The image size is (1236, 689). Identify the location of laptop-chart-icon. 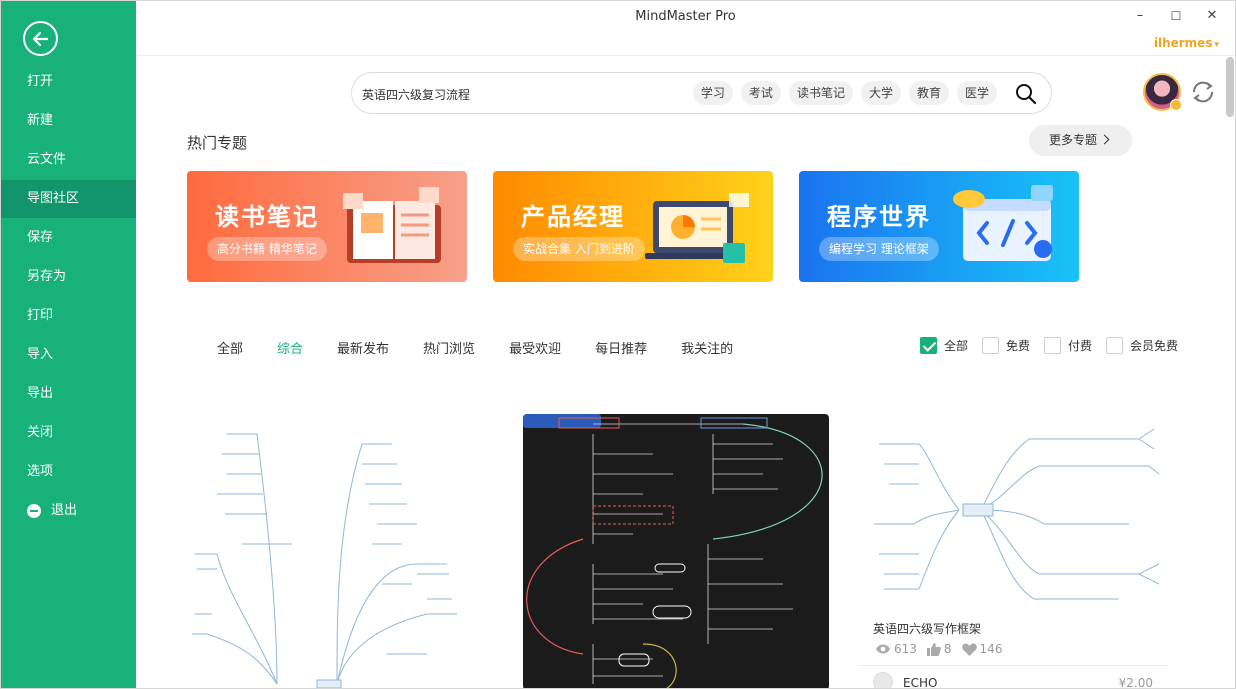
(697, 228).